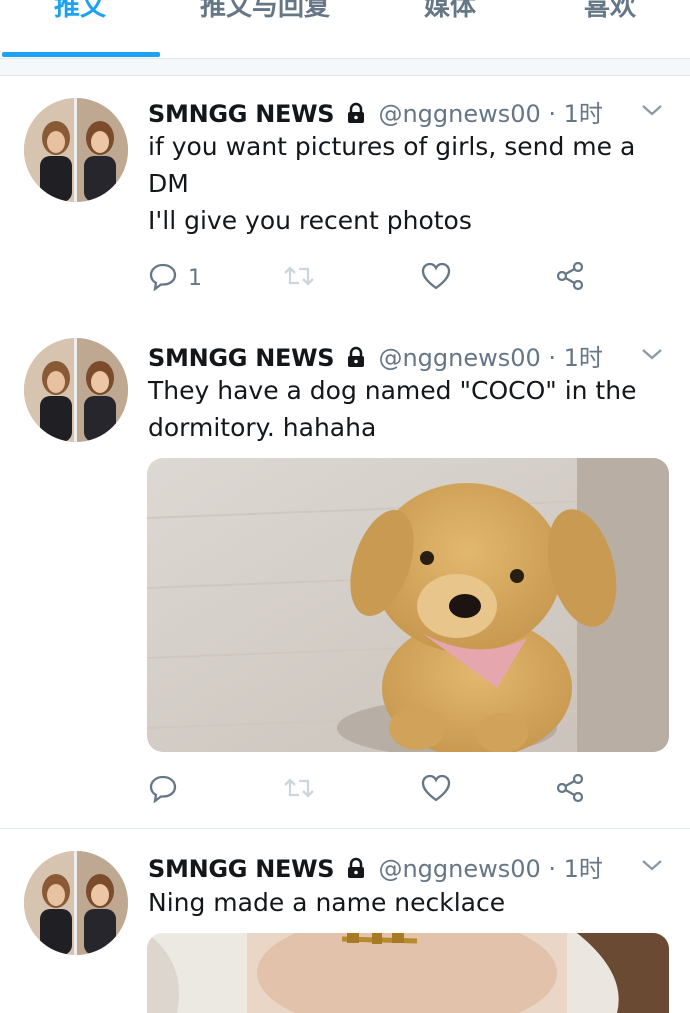 The height and width of the screenshot is (1013, 690). What do you see at coordinates (80, 29) in the screenshot?
I see `tab-tweets: 推文` at bounding box center [80, 29].